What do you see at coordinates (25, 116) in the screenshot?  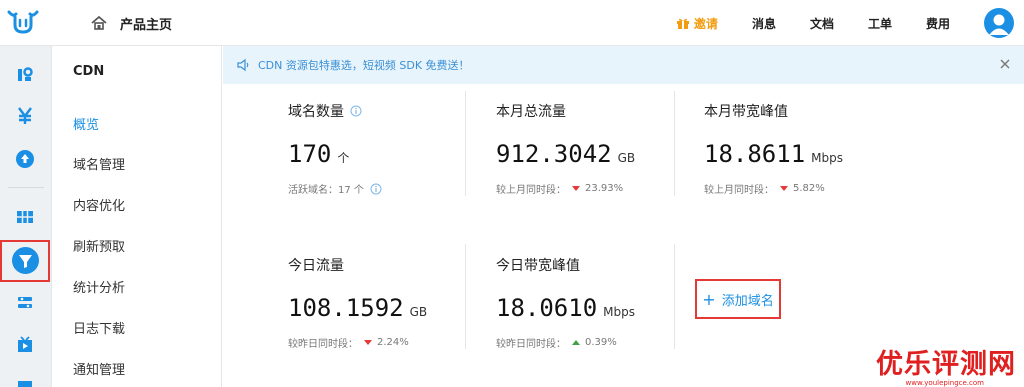 I see `yen-billing-icon` at bounding box center [25, 116].